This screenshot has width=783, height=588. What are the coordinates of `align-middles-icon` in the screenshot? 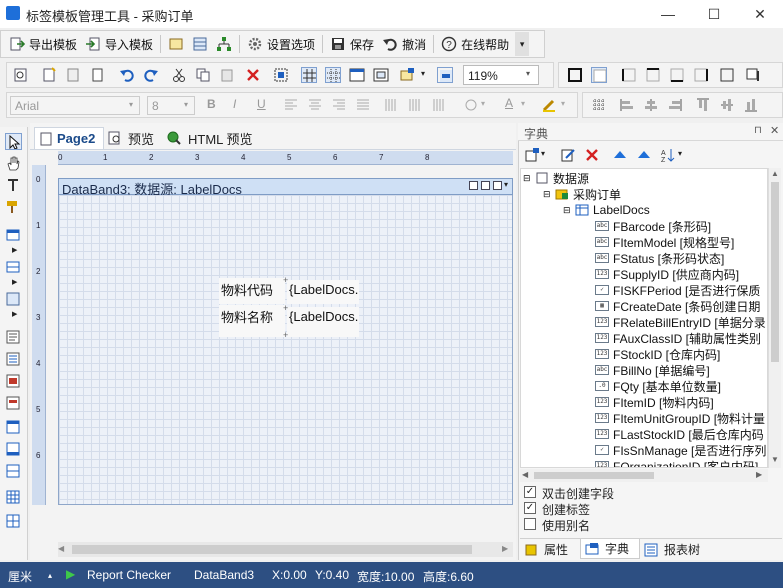 It's located at (727, 105).